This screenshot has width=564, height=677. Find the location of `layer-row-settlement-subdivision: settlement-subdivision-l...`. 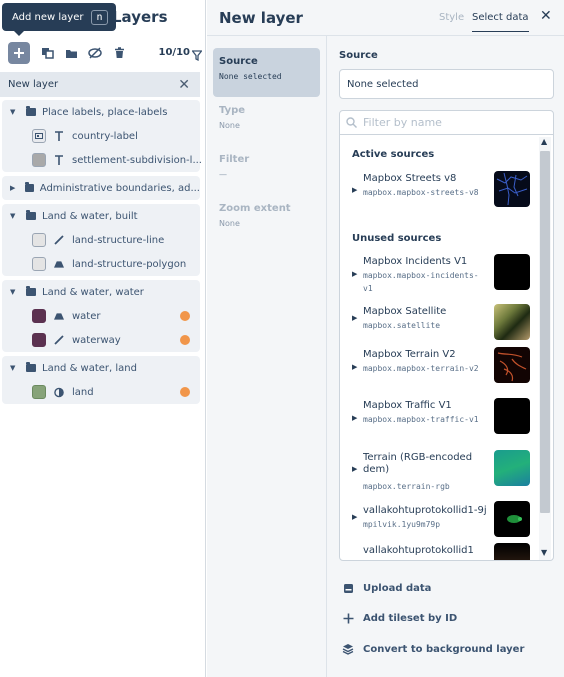

layer-row-settlement-subdivision: settlement-subdivision-l... is located at coordinates (102, 160).